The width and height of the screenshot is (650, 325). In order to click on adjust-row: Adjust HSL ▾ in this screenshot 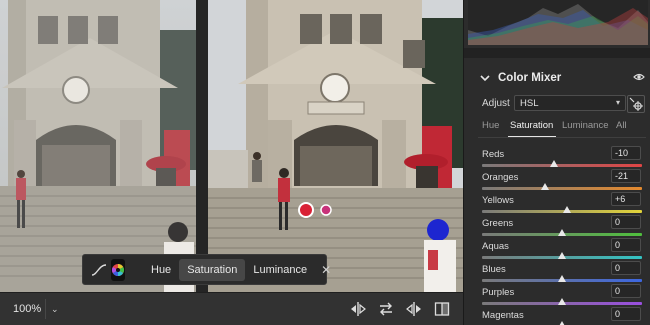, I will do `click(557, 103)`.